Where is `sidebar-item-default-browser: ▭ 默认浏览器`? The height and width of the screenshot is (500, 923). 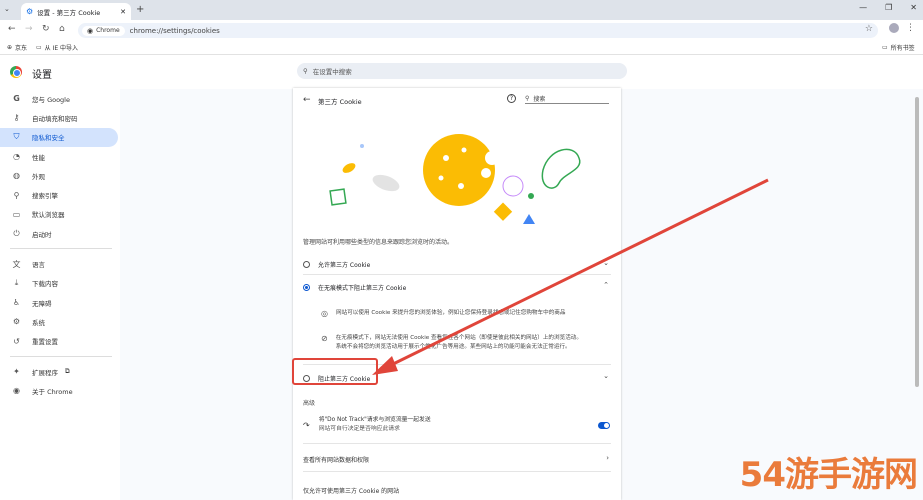
sidebar-item-default-browser: ▭ 默认浏览器 is located at coordinates (60, 214).